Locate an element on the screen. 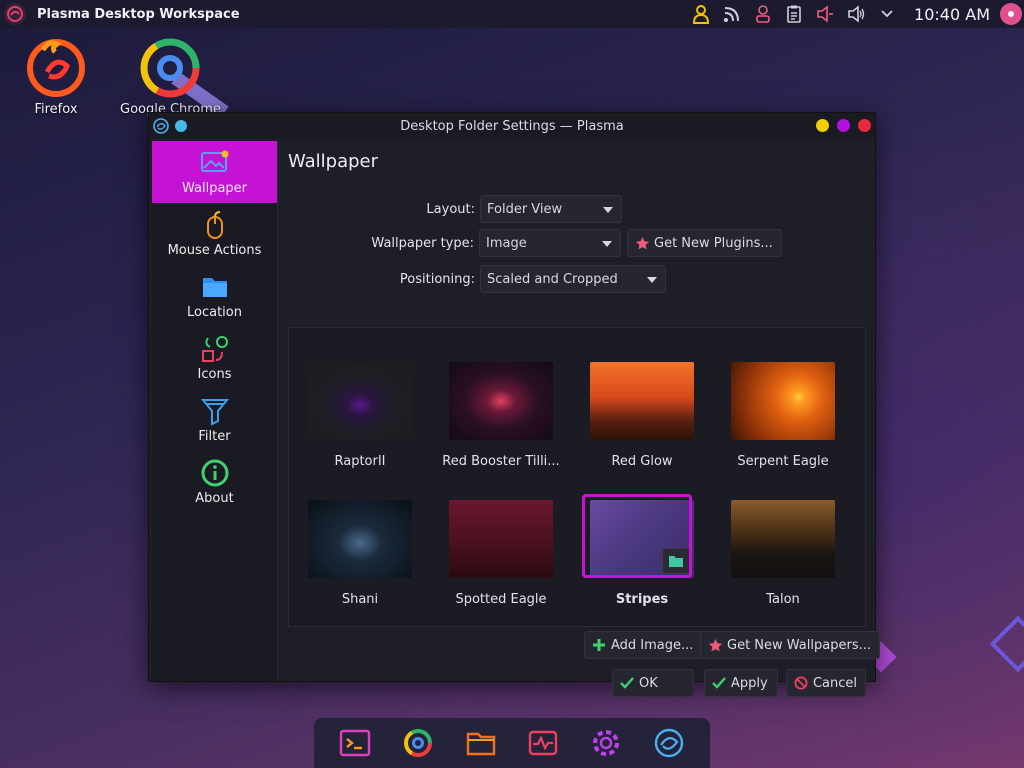 This screenshot has height=768, width=1024. desktop-icon-chrome: Google Chrome is located at coordinates (170, 76).